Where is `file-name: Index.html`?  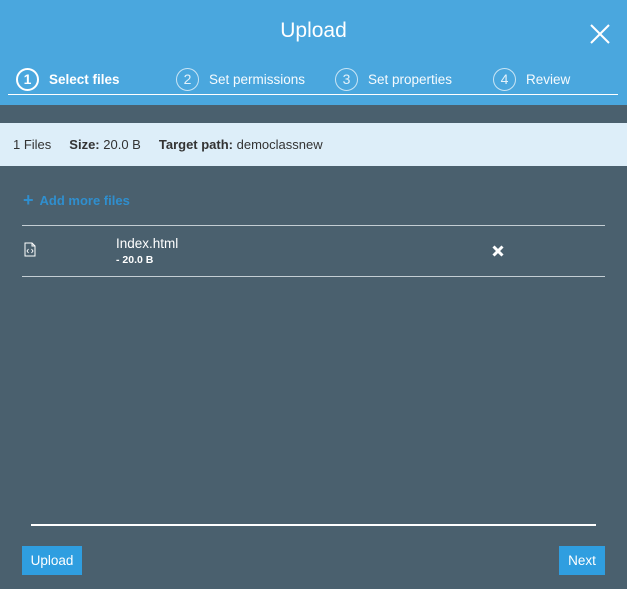 file-name: Index.html is located at coordinates (147, 243).